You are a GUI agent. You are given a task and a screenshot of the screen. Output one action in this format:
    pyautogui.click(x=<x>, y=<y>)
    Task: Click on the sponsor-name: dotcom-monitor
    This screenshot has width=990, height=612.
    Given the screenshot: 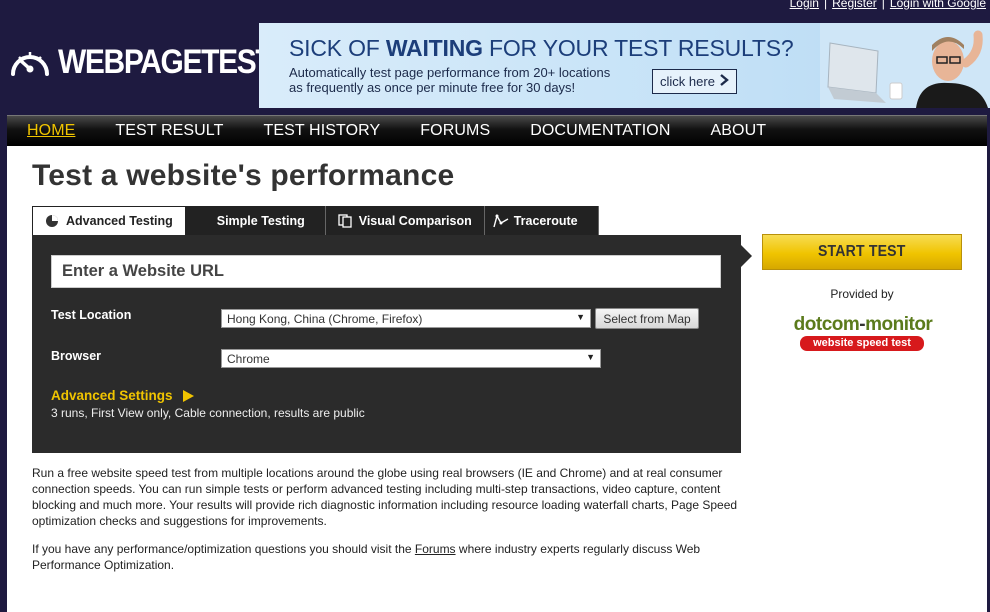 What is the action you would take?
    pyautogui.click(x=863, y=324)
    